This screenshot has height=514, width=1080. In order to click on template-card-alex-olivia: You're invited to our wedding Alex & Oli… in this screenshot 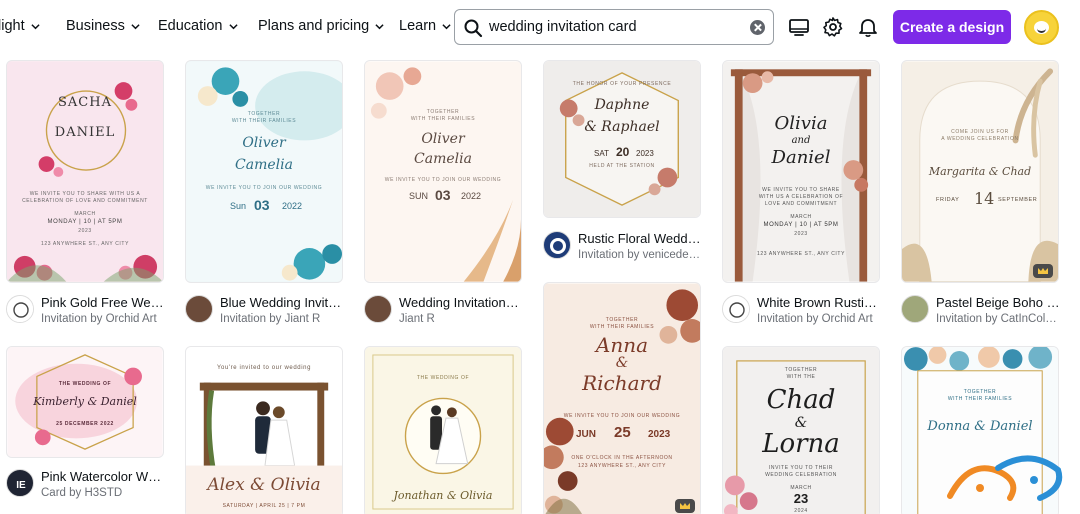, I will do `click(264, 430)`.